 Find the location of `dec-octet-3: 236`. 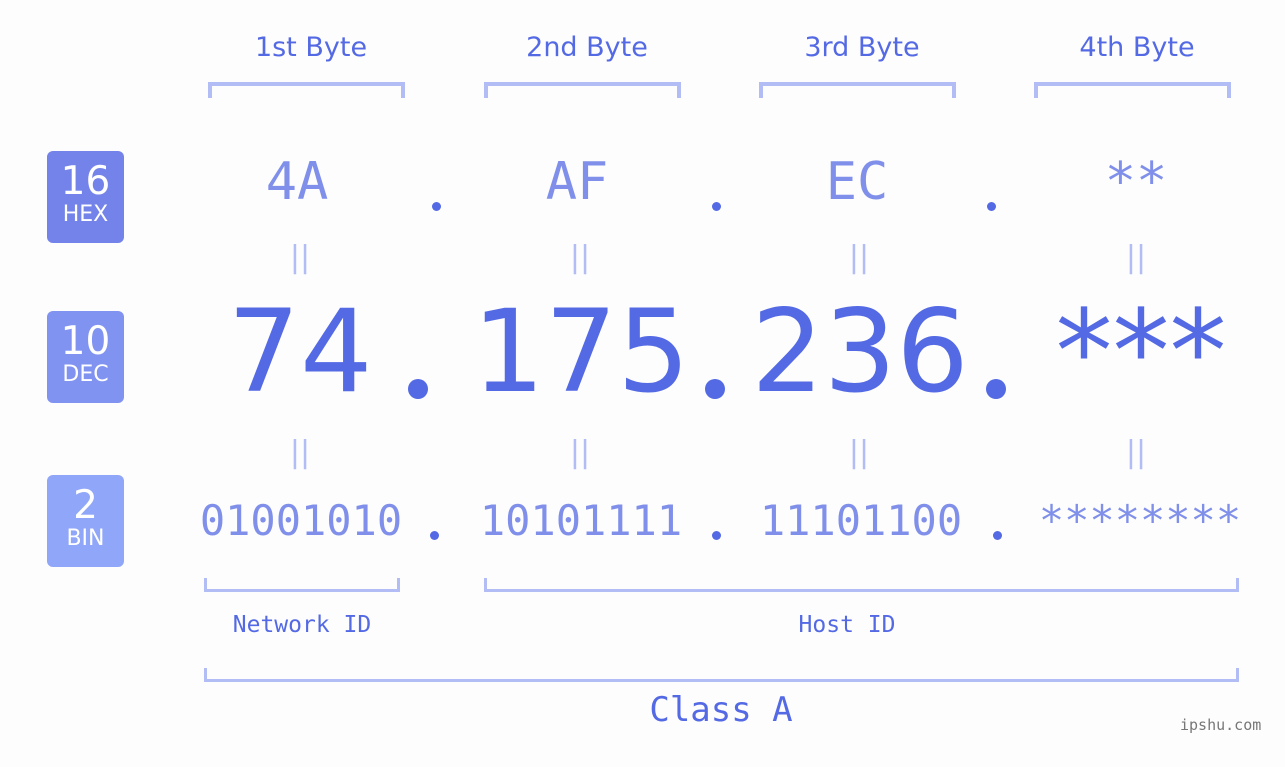

dec-octet-3: 236 is located at coordinates (860, 351).